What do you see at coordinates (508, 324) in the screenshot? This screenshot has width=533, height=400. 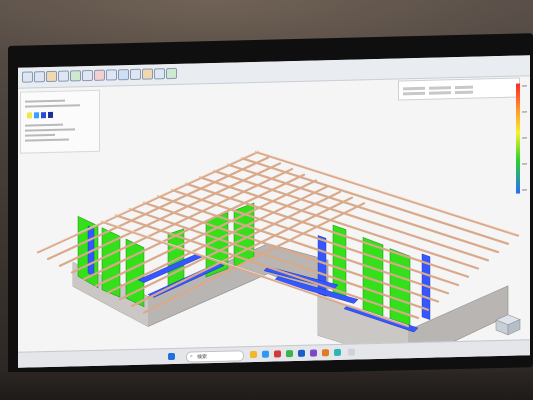 I see `view-cube-widget` at bounding box center [508, 324].